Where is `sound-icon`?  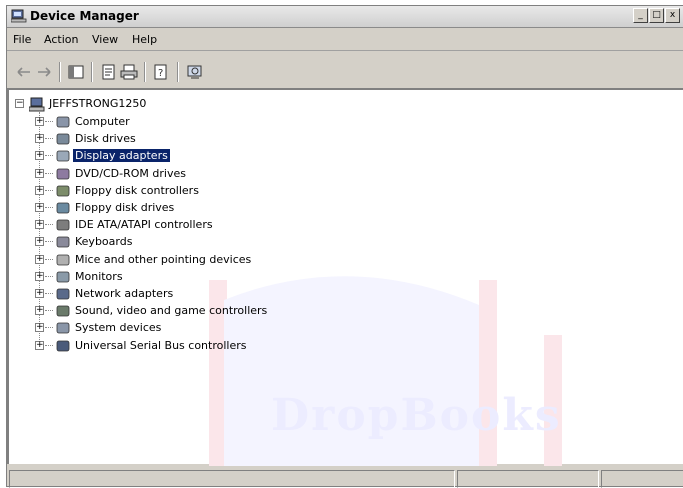 sound-icon is located at coordinates (63, 311).